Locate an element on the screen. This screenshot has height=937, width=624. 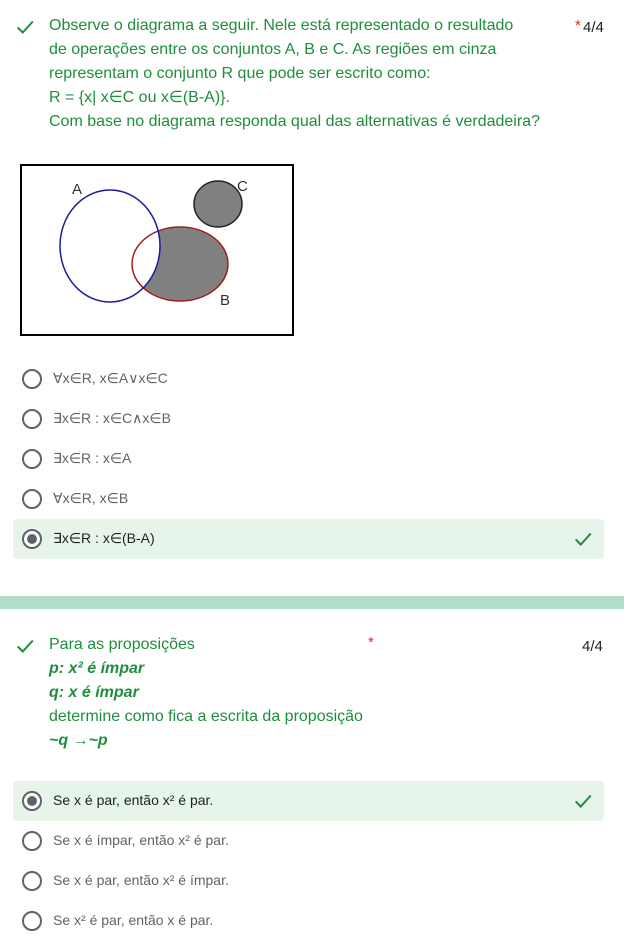
option-label: Se x é ímpar, então x² é par. is located at coordinates (141, 840).